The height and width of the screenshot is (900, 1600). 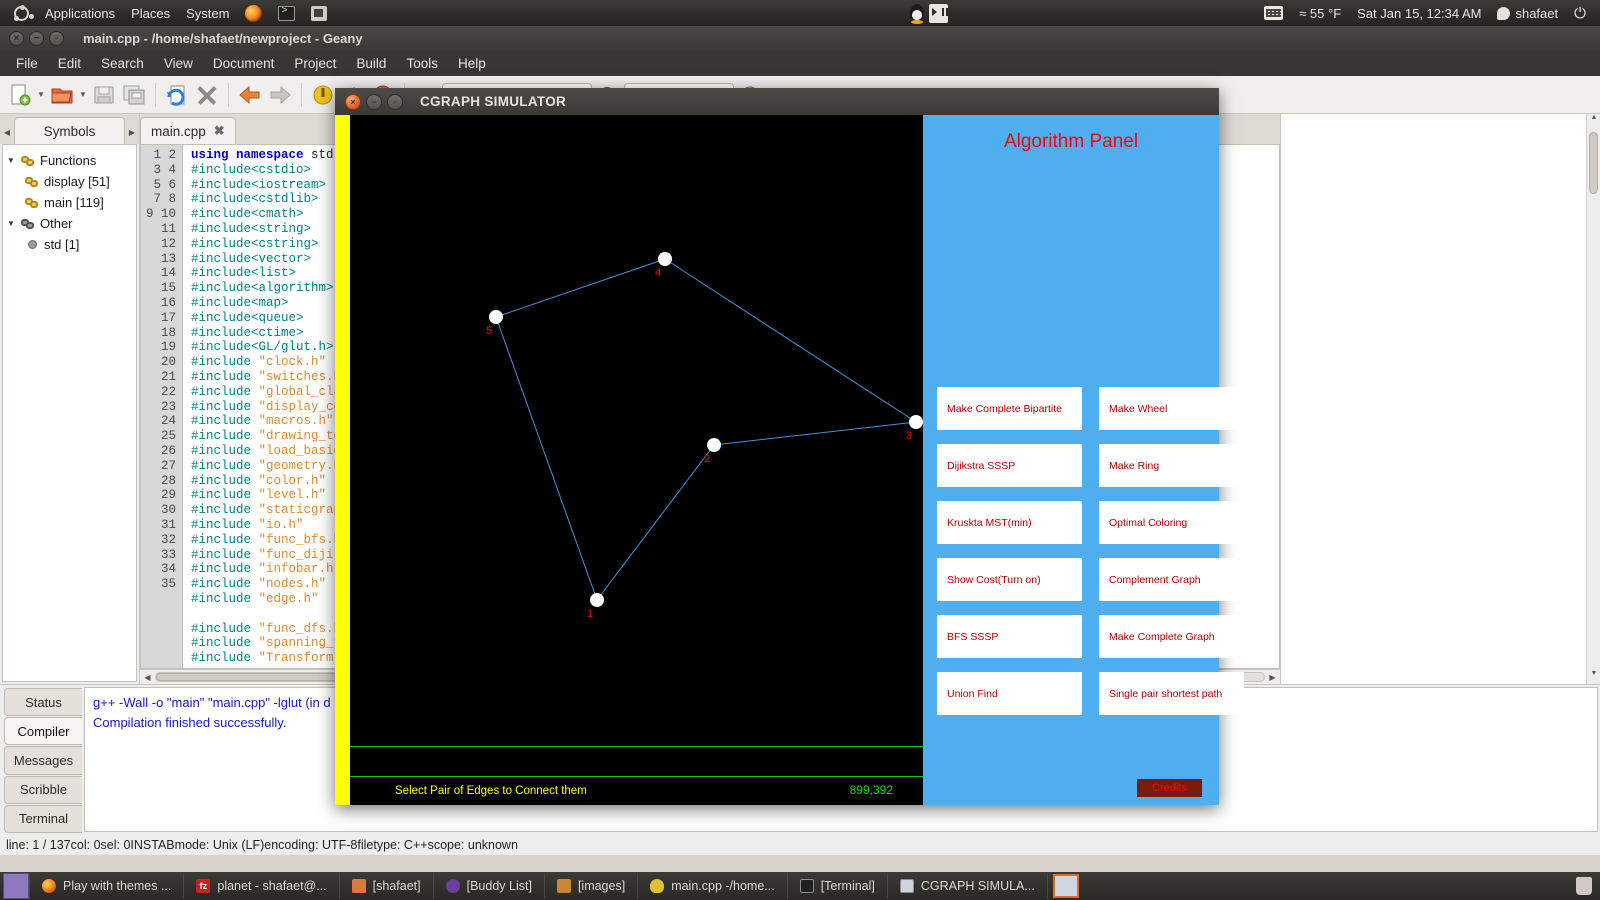 I want to click on compile-icon, so click(x=323, y=95).